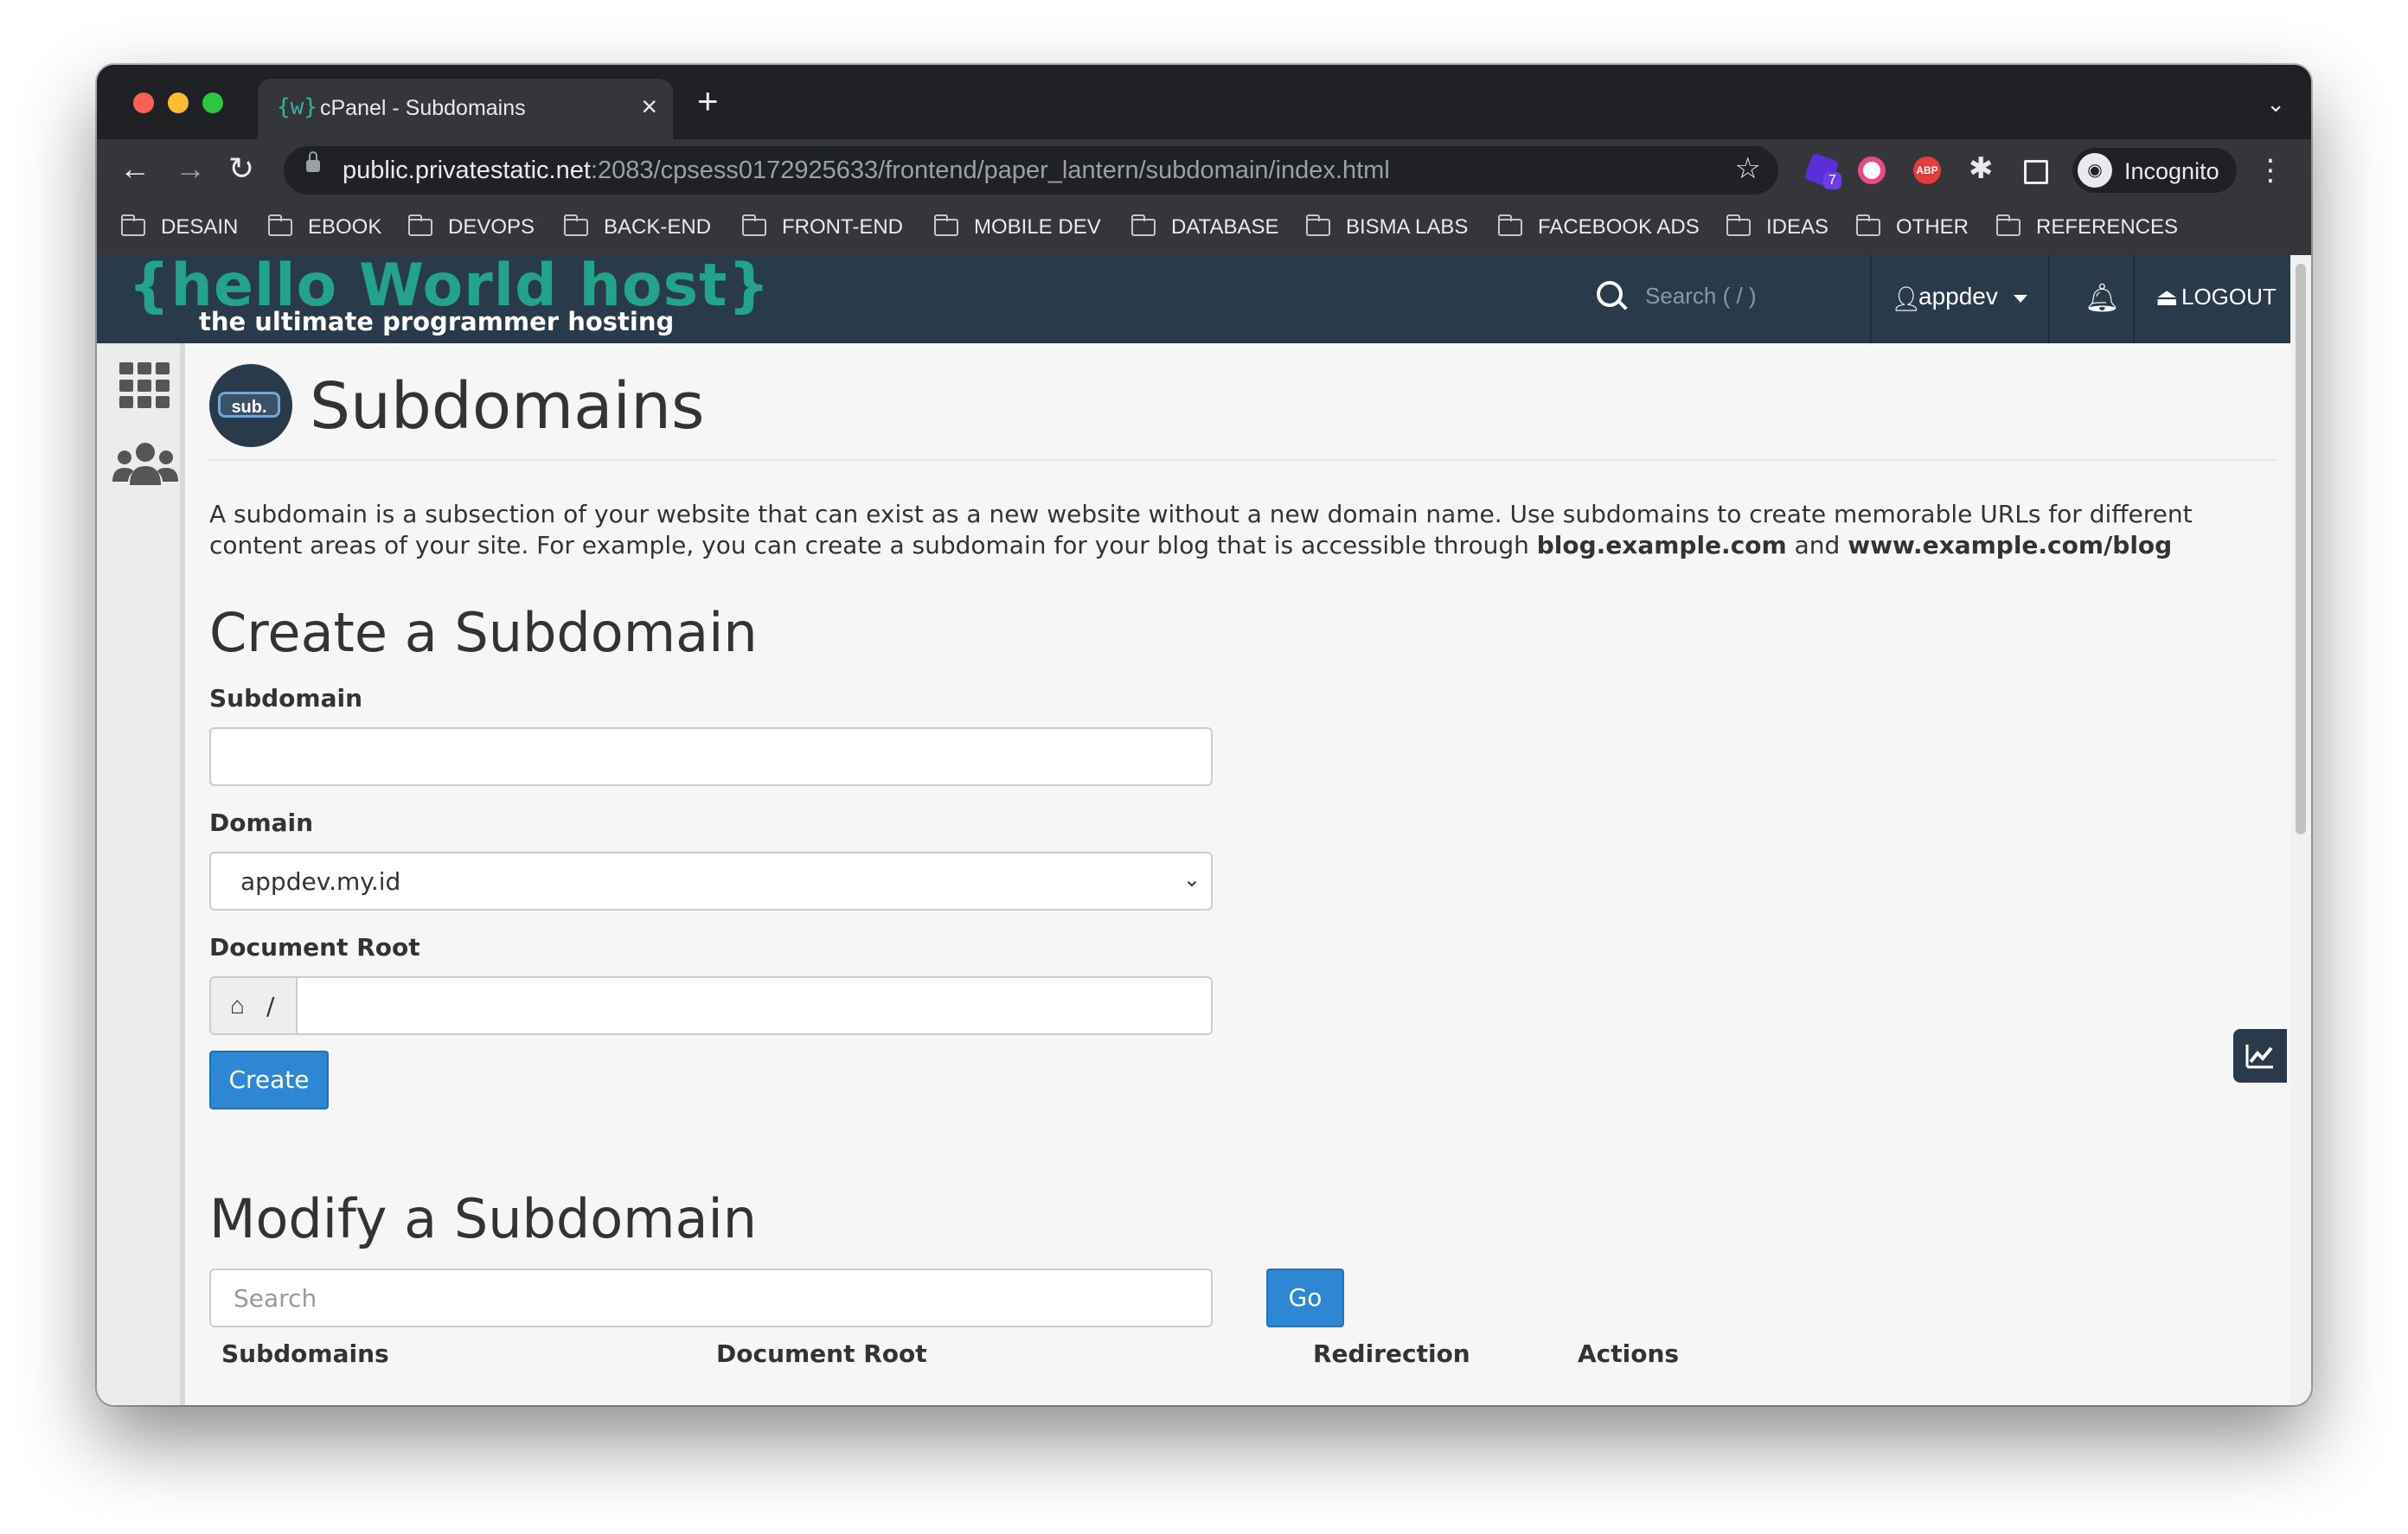 The height and width of the screenshot is (1534, 2408). Describe the element at coordinates (314, 947) in the screenshot. I see `document-root-label: Document Root` at that location.